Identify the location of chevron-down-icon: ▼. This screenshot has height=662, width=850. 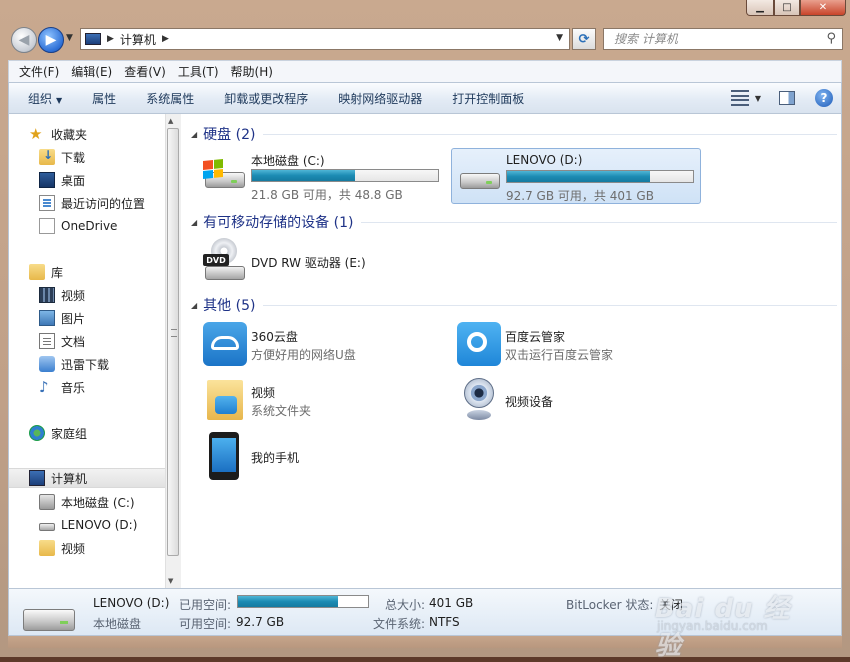
(758, 98).